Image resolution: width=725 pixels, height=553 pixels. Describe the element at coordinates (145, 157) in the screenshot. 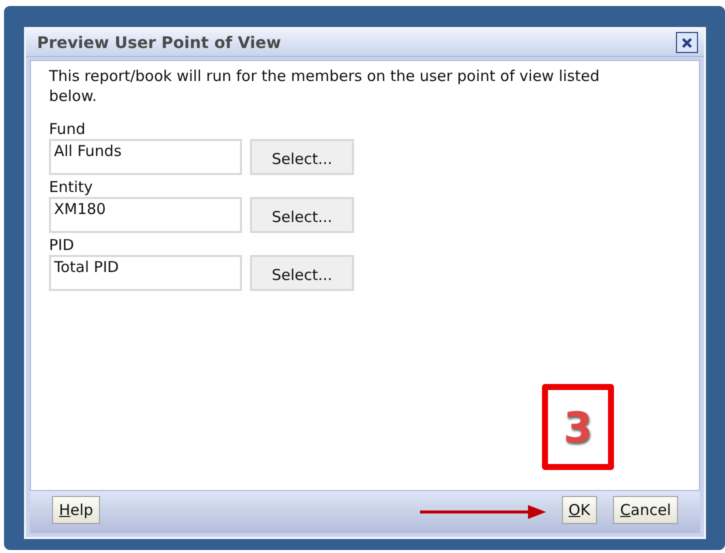

I see `member-field: All Funds` at that location.